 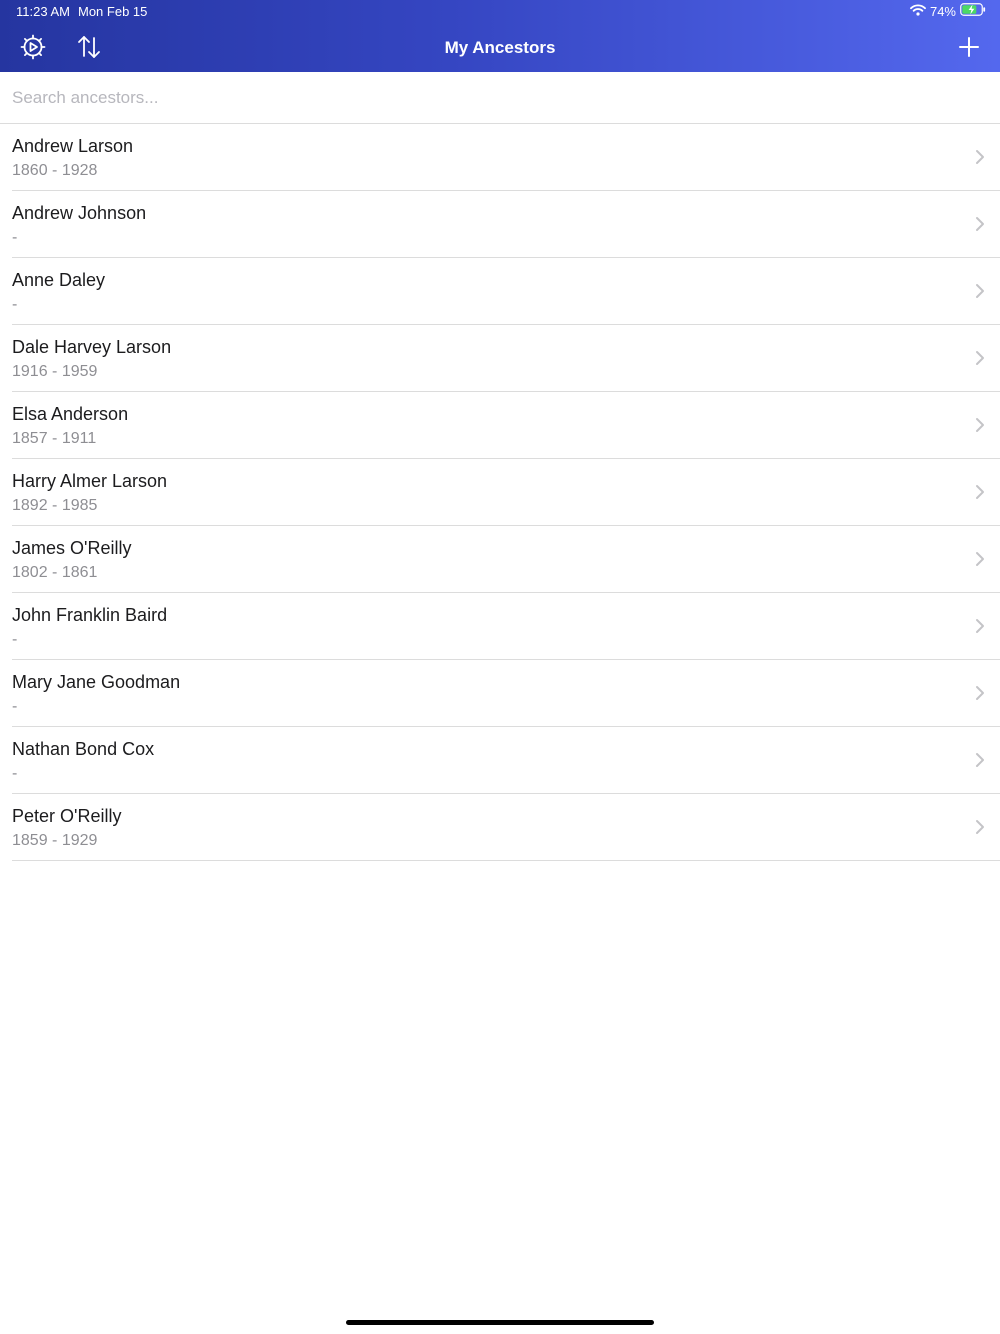 I want to click on ancestor-row: Andrew Johnson -, so click(x=506, y=224).